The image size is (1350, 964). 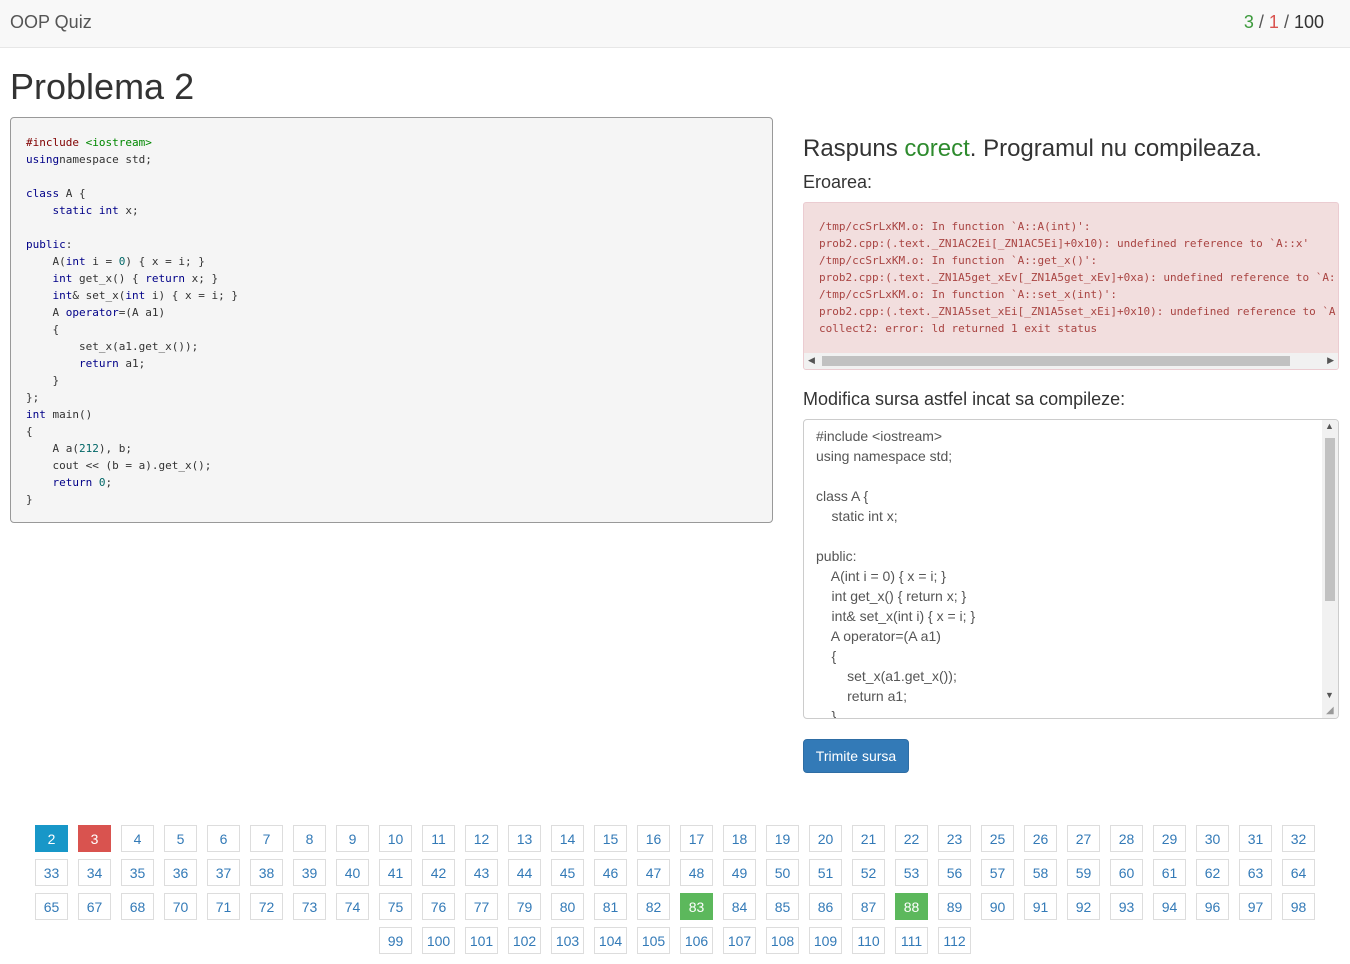 What do you see at coordinates (1126, 872) in the screenshot?
I see `page-link-60: 60` at bounding box center [1126, 872].